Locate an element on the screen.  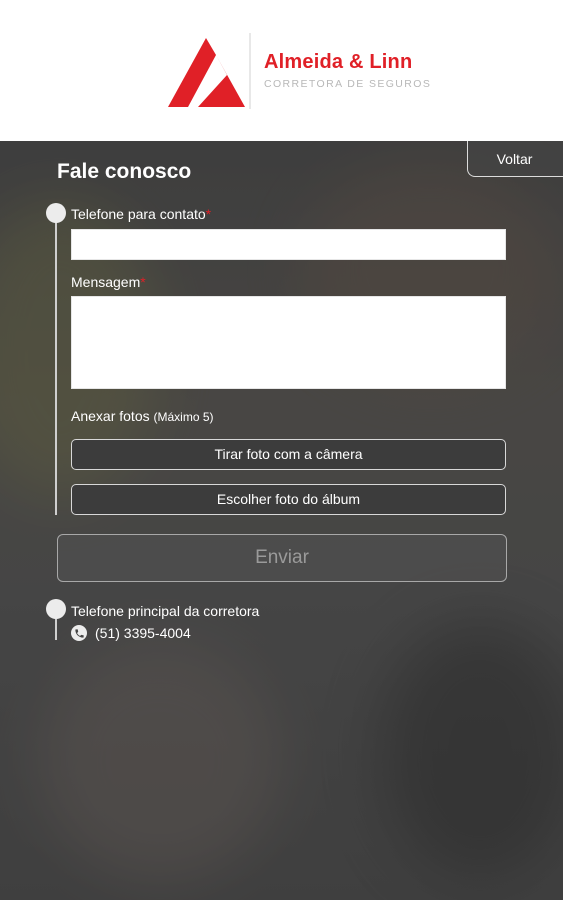
message-field-label-text: Mensagem is located at coordinates (106, 282).